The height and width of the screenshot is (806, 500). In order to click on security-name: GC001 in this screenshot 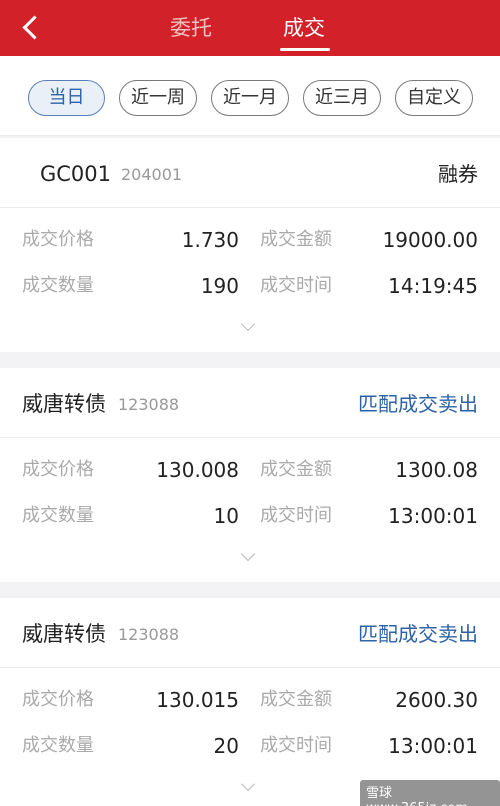, I will do `click(76, 174)`.